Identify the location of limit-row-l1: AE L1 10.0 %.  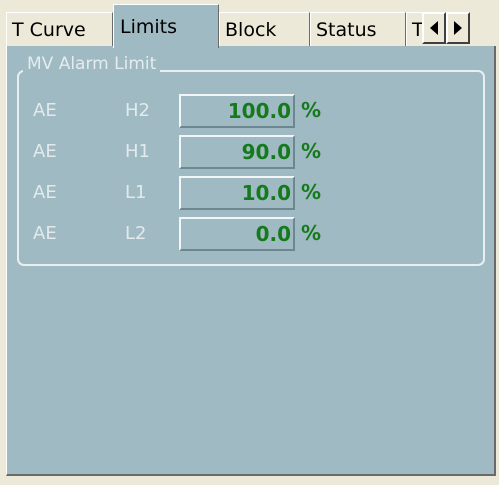
(241, 194).